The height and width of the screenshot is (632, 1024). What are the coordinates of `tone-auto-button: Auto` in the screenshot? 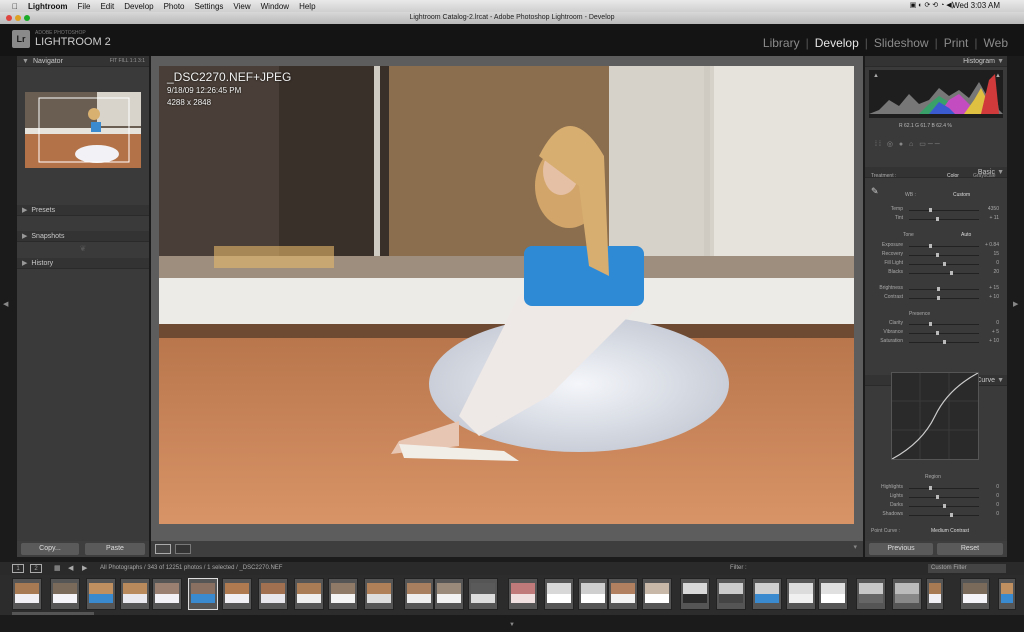 It's located at (966, 235).